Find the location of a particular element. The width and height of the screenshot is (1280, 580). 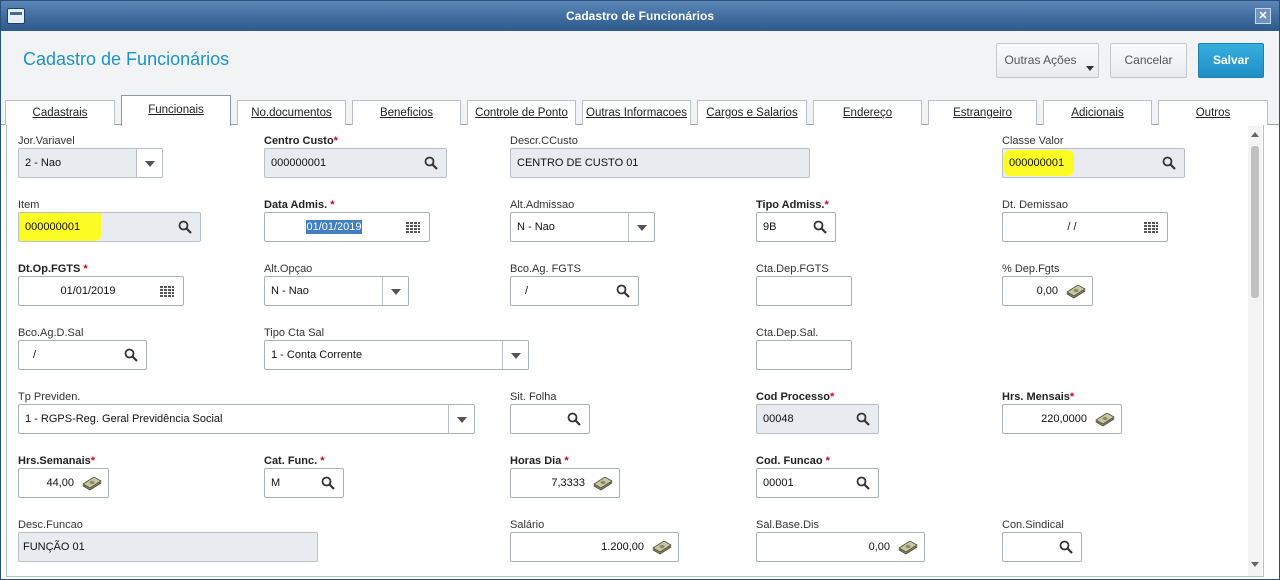

classe-valor-label: Classe Valor is located at coordinates (1033, 141).